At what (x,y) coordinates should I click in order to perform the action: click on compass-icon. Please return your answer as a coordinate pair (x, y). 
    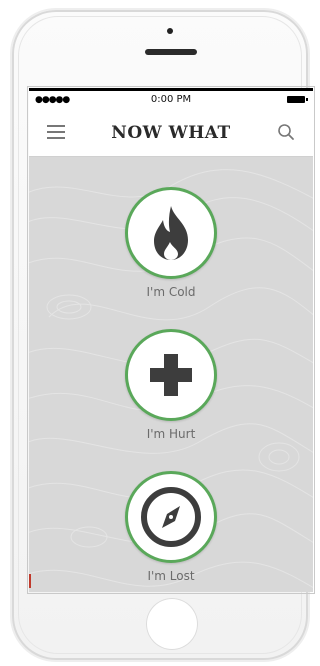
    Looking at the image, I should click on (171, 517).